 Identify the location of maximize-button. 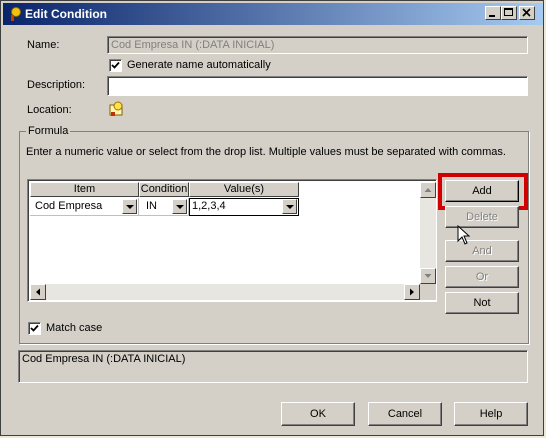
(509, 13).